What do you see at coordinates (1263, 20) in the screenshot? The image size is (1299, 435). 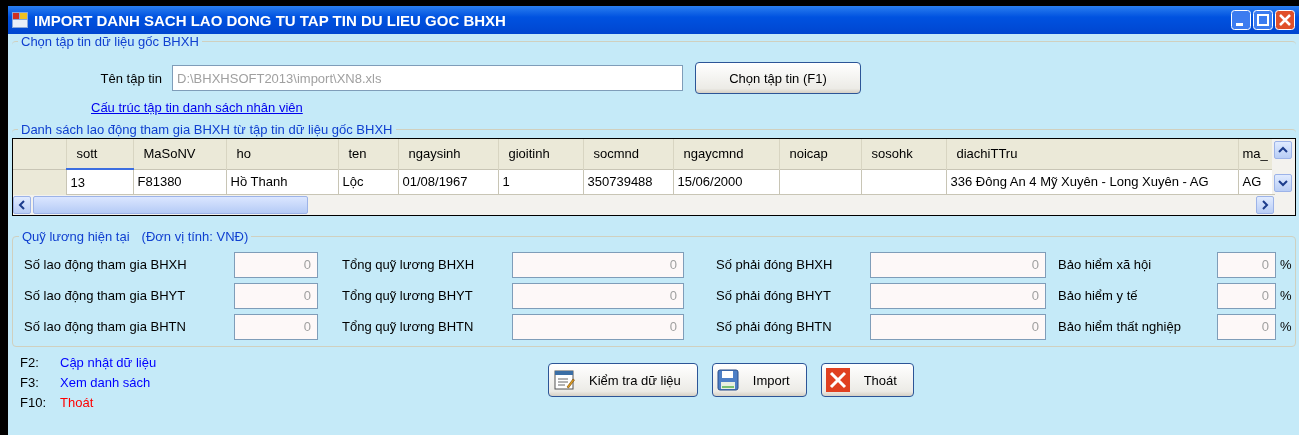 I see `maximize-button` at bounding box center [1263, 20].